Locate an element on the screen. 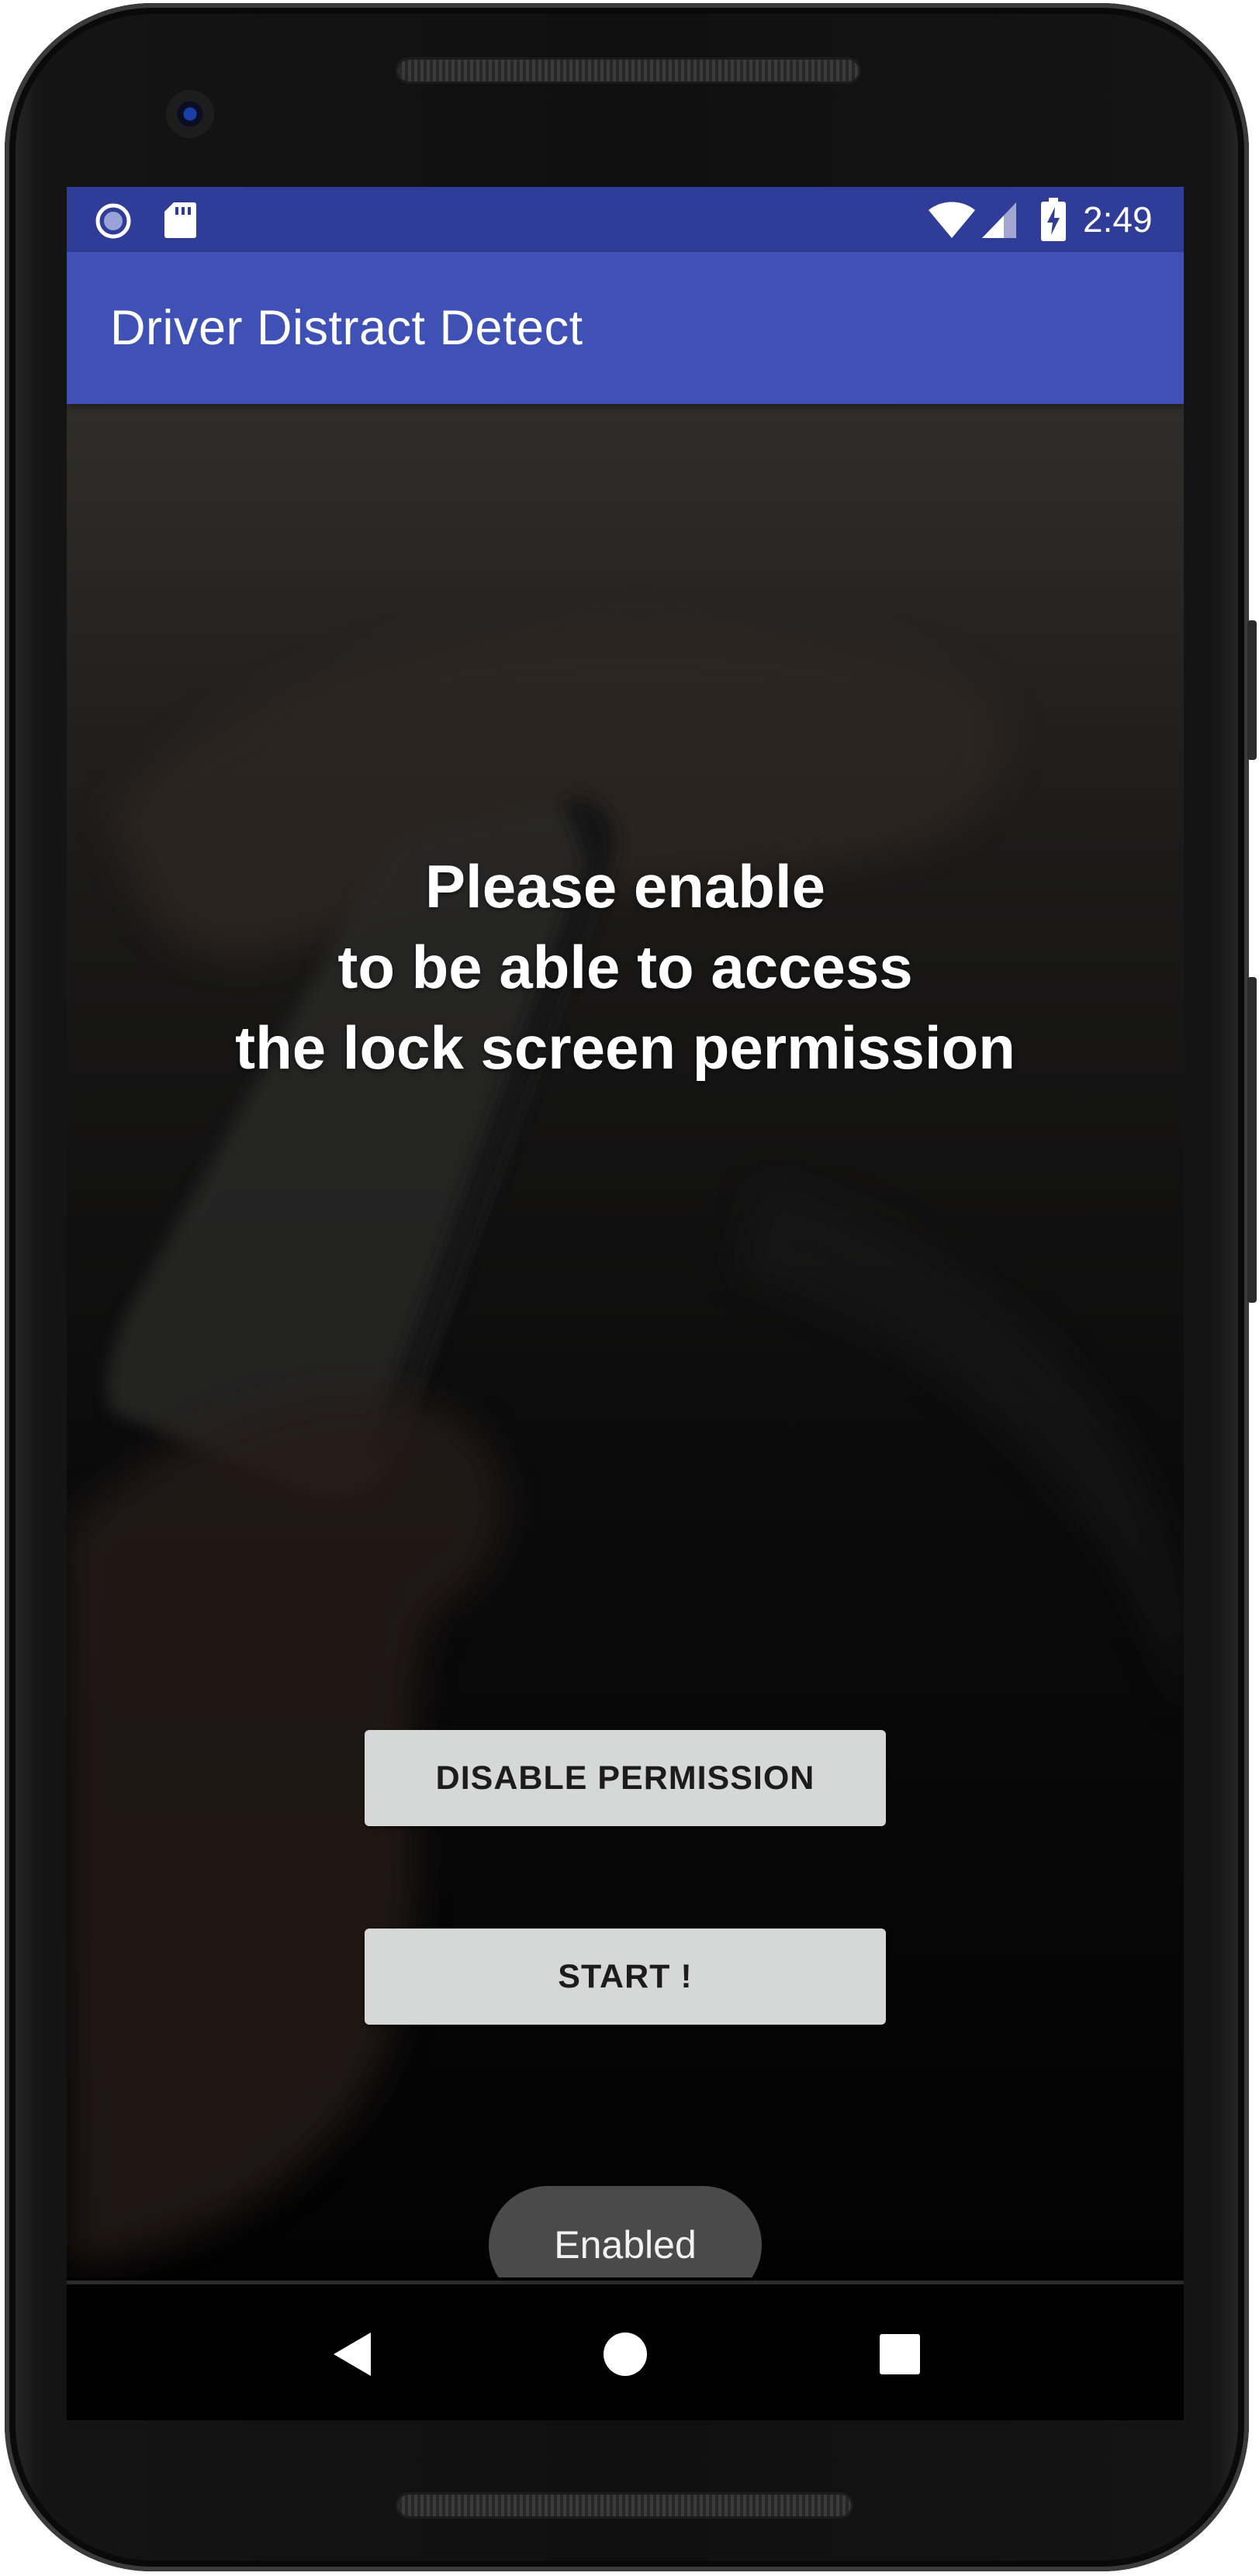 The height and width of the screenshot is (2576, 1259). sync-circle-icon is located at coordinates (113, 222).